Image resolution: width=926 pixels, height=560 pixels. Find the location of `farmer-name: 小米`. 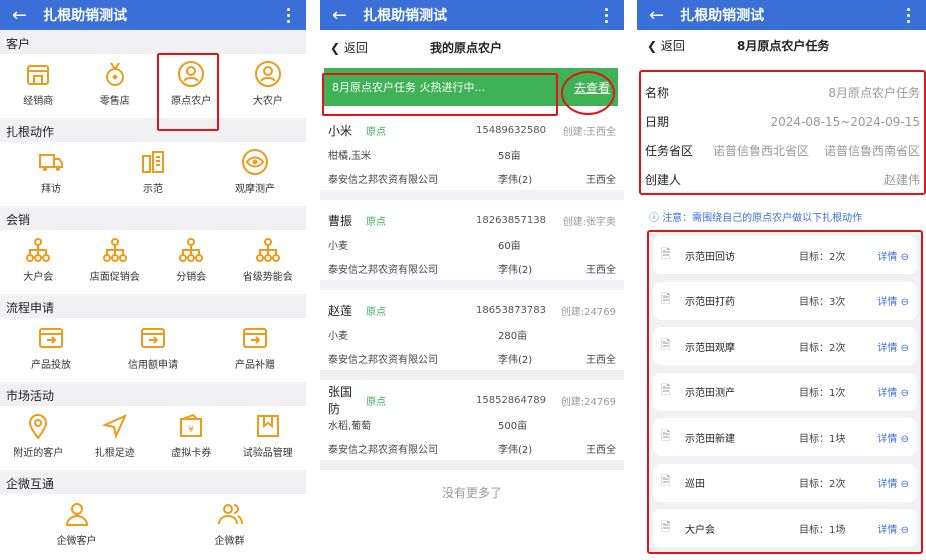

farmer-name: 小米 is located at coordinates (340, 130).